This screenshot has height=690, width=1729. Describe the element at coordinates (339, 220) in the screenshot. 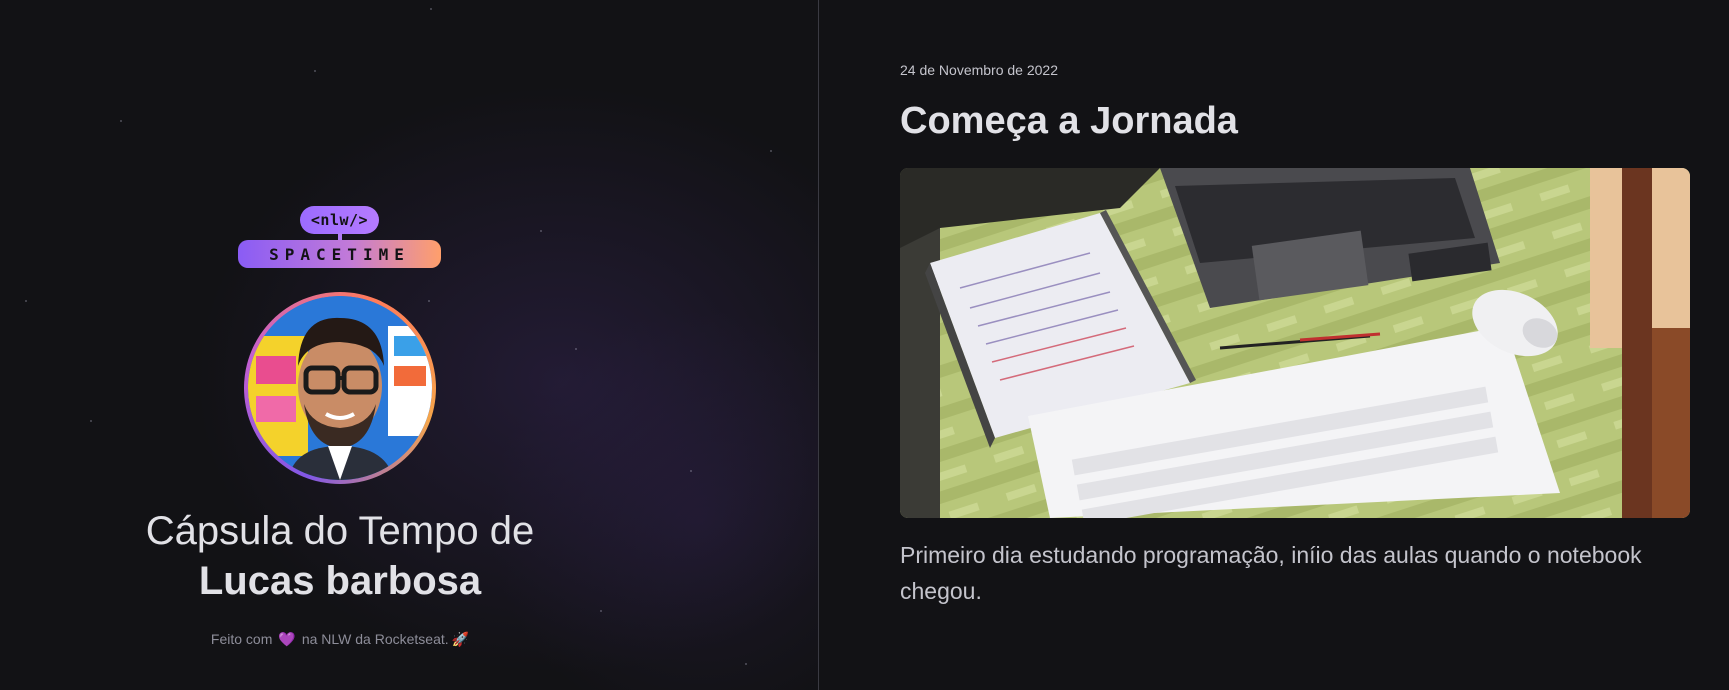

I see `logo-nlw-badge: <nlw/>` at that location.